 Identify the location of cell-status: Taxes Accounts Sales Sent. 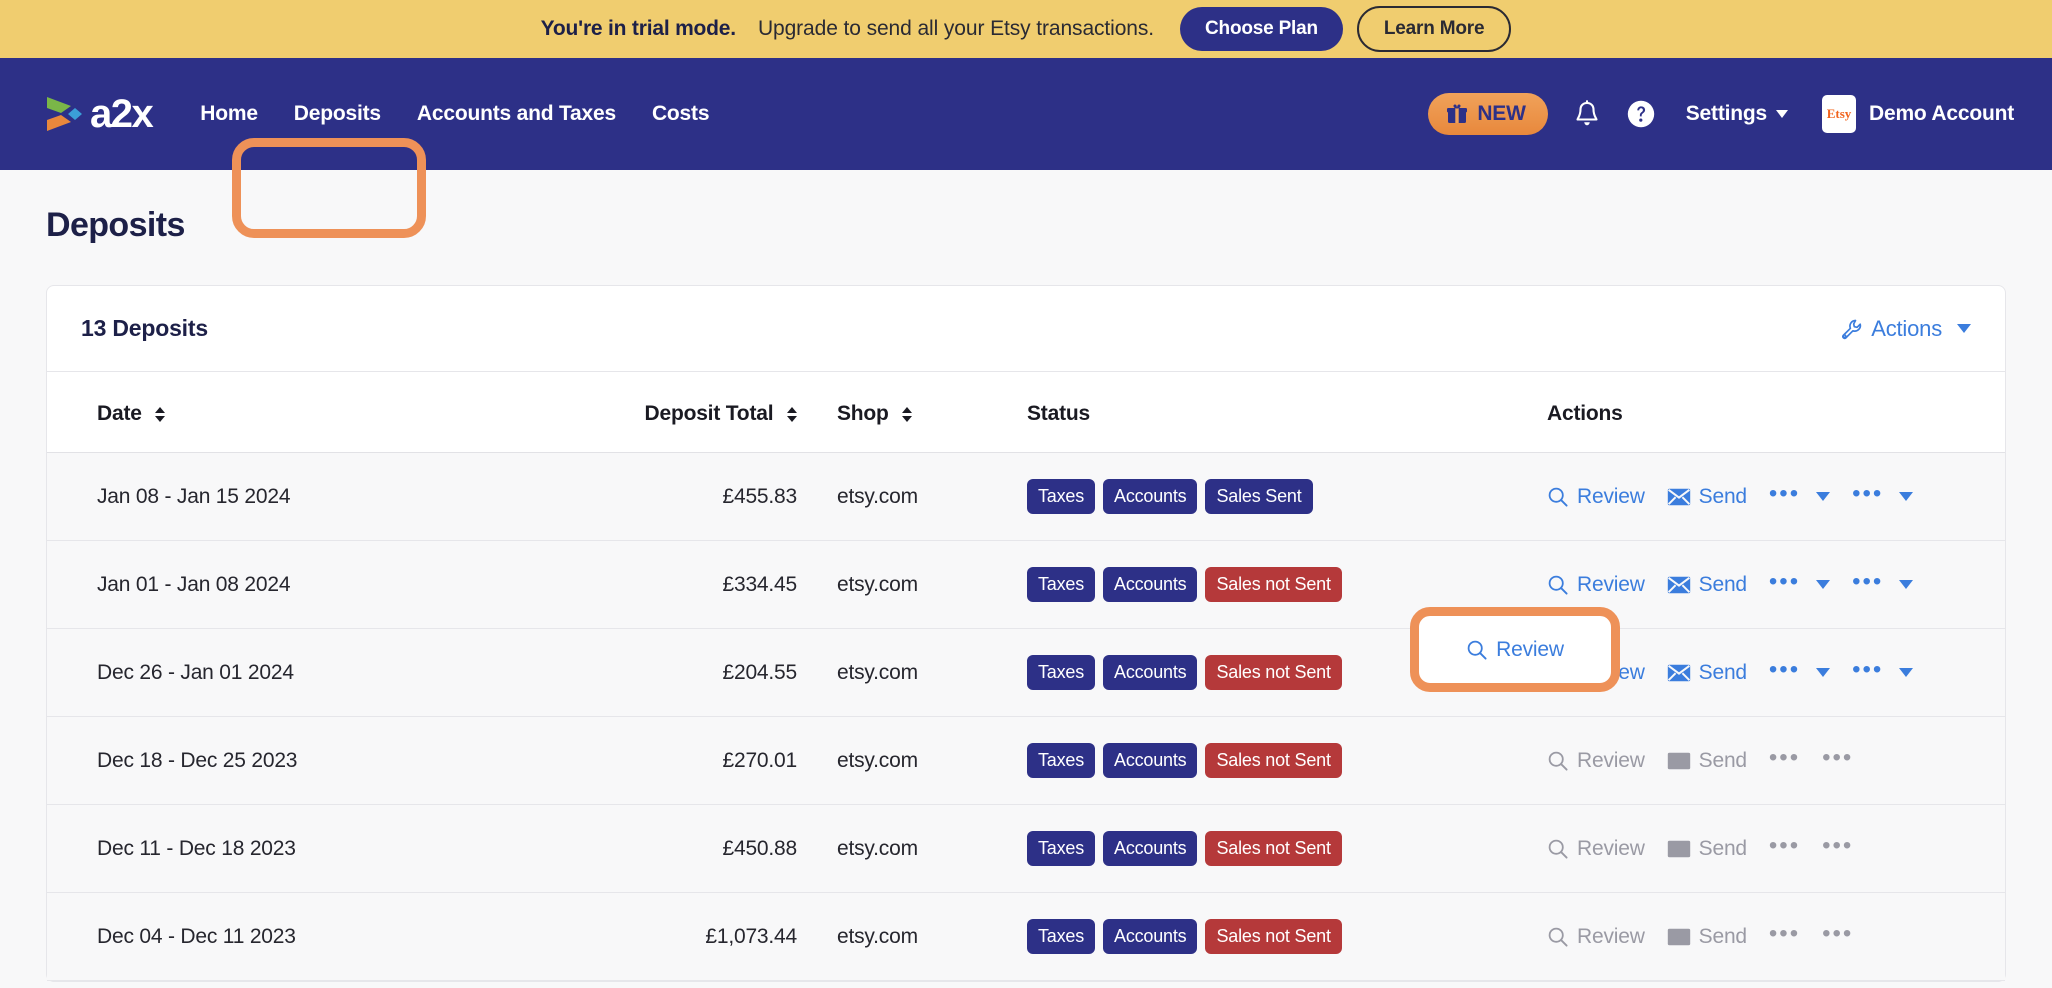
(1287, 496).